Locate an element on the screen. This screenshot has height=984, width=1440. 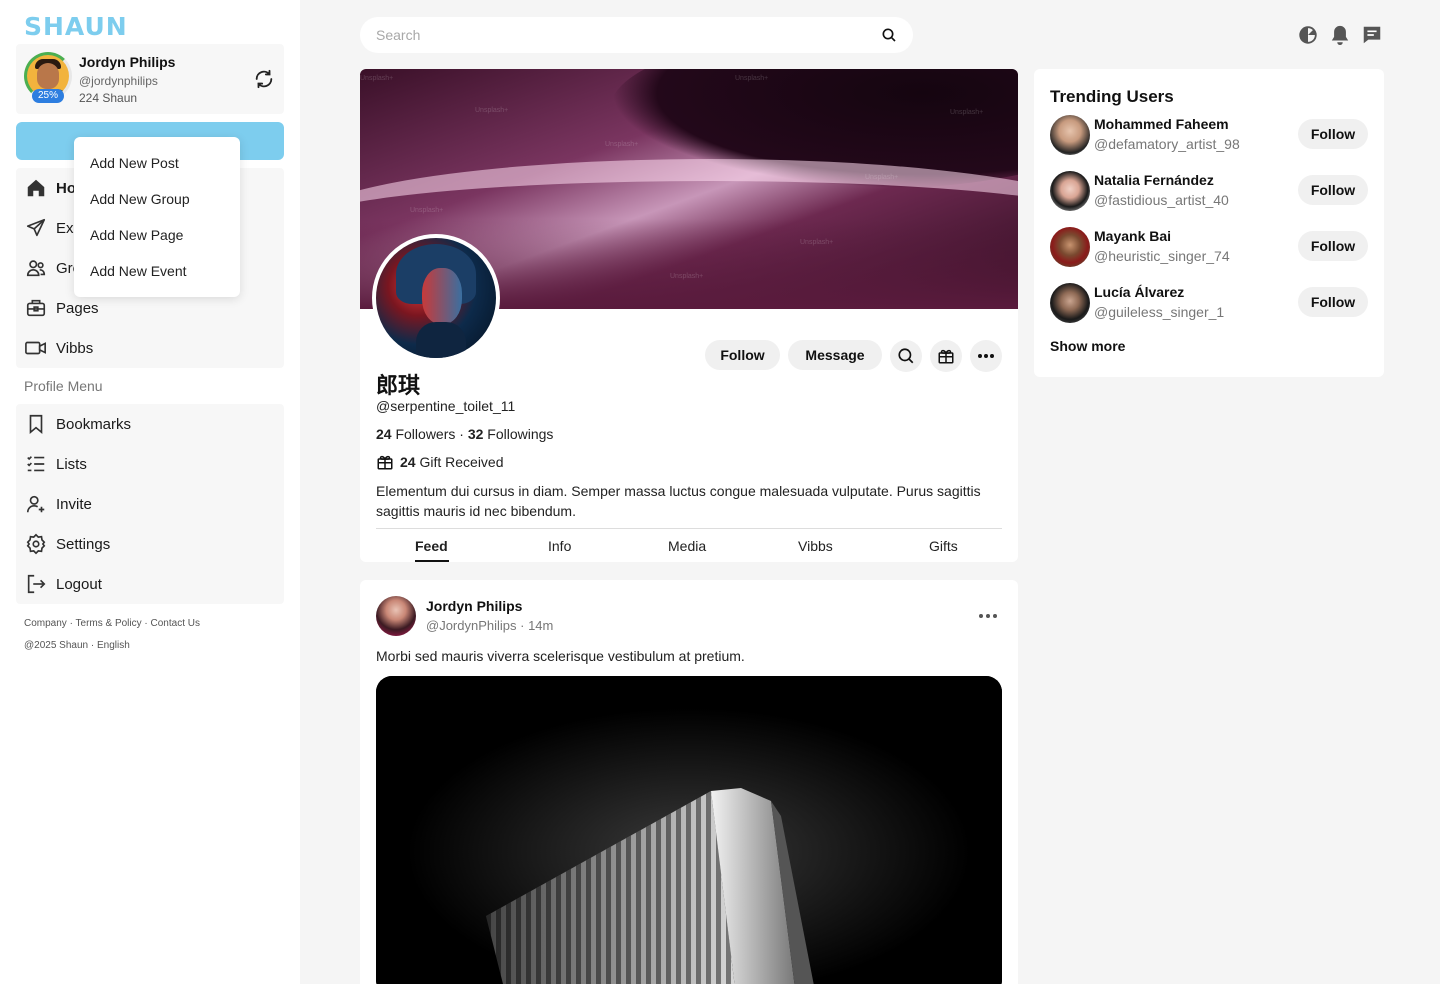
post-more-icon is located at coordinates (990, 616).